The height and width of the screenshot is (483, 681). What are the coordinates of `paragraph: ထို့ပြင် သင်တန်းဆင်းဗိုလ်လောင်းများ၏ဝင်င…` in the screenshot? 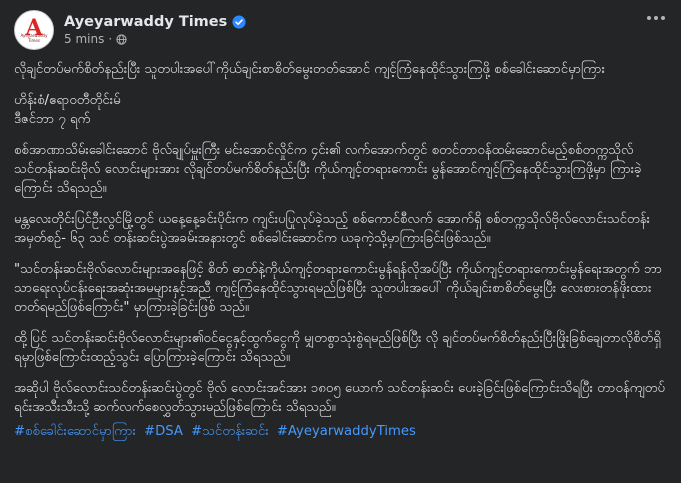 It's located at (337, 348).